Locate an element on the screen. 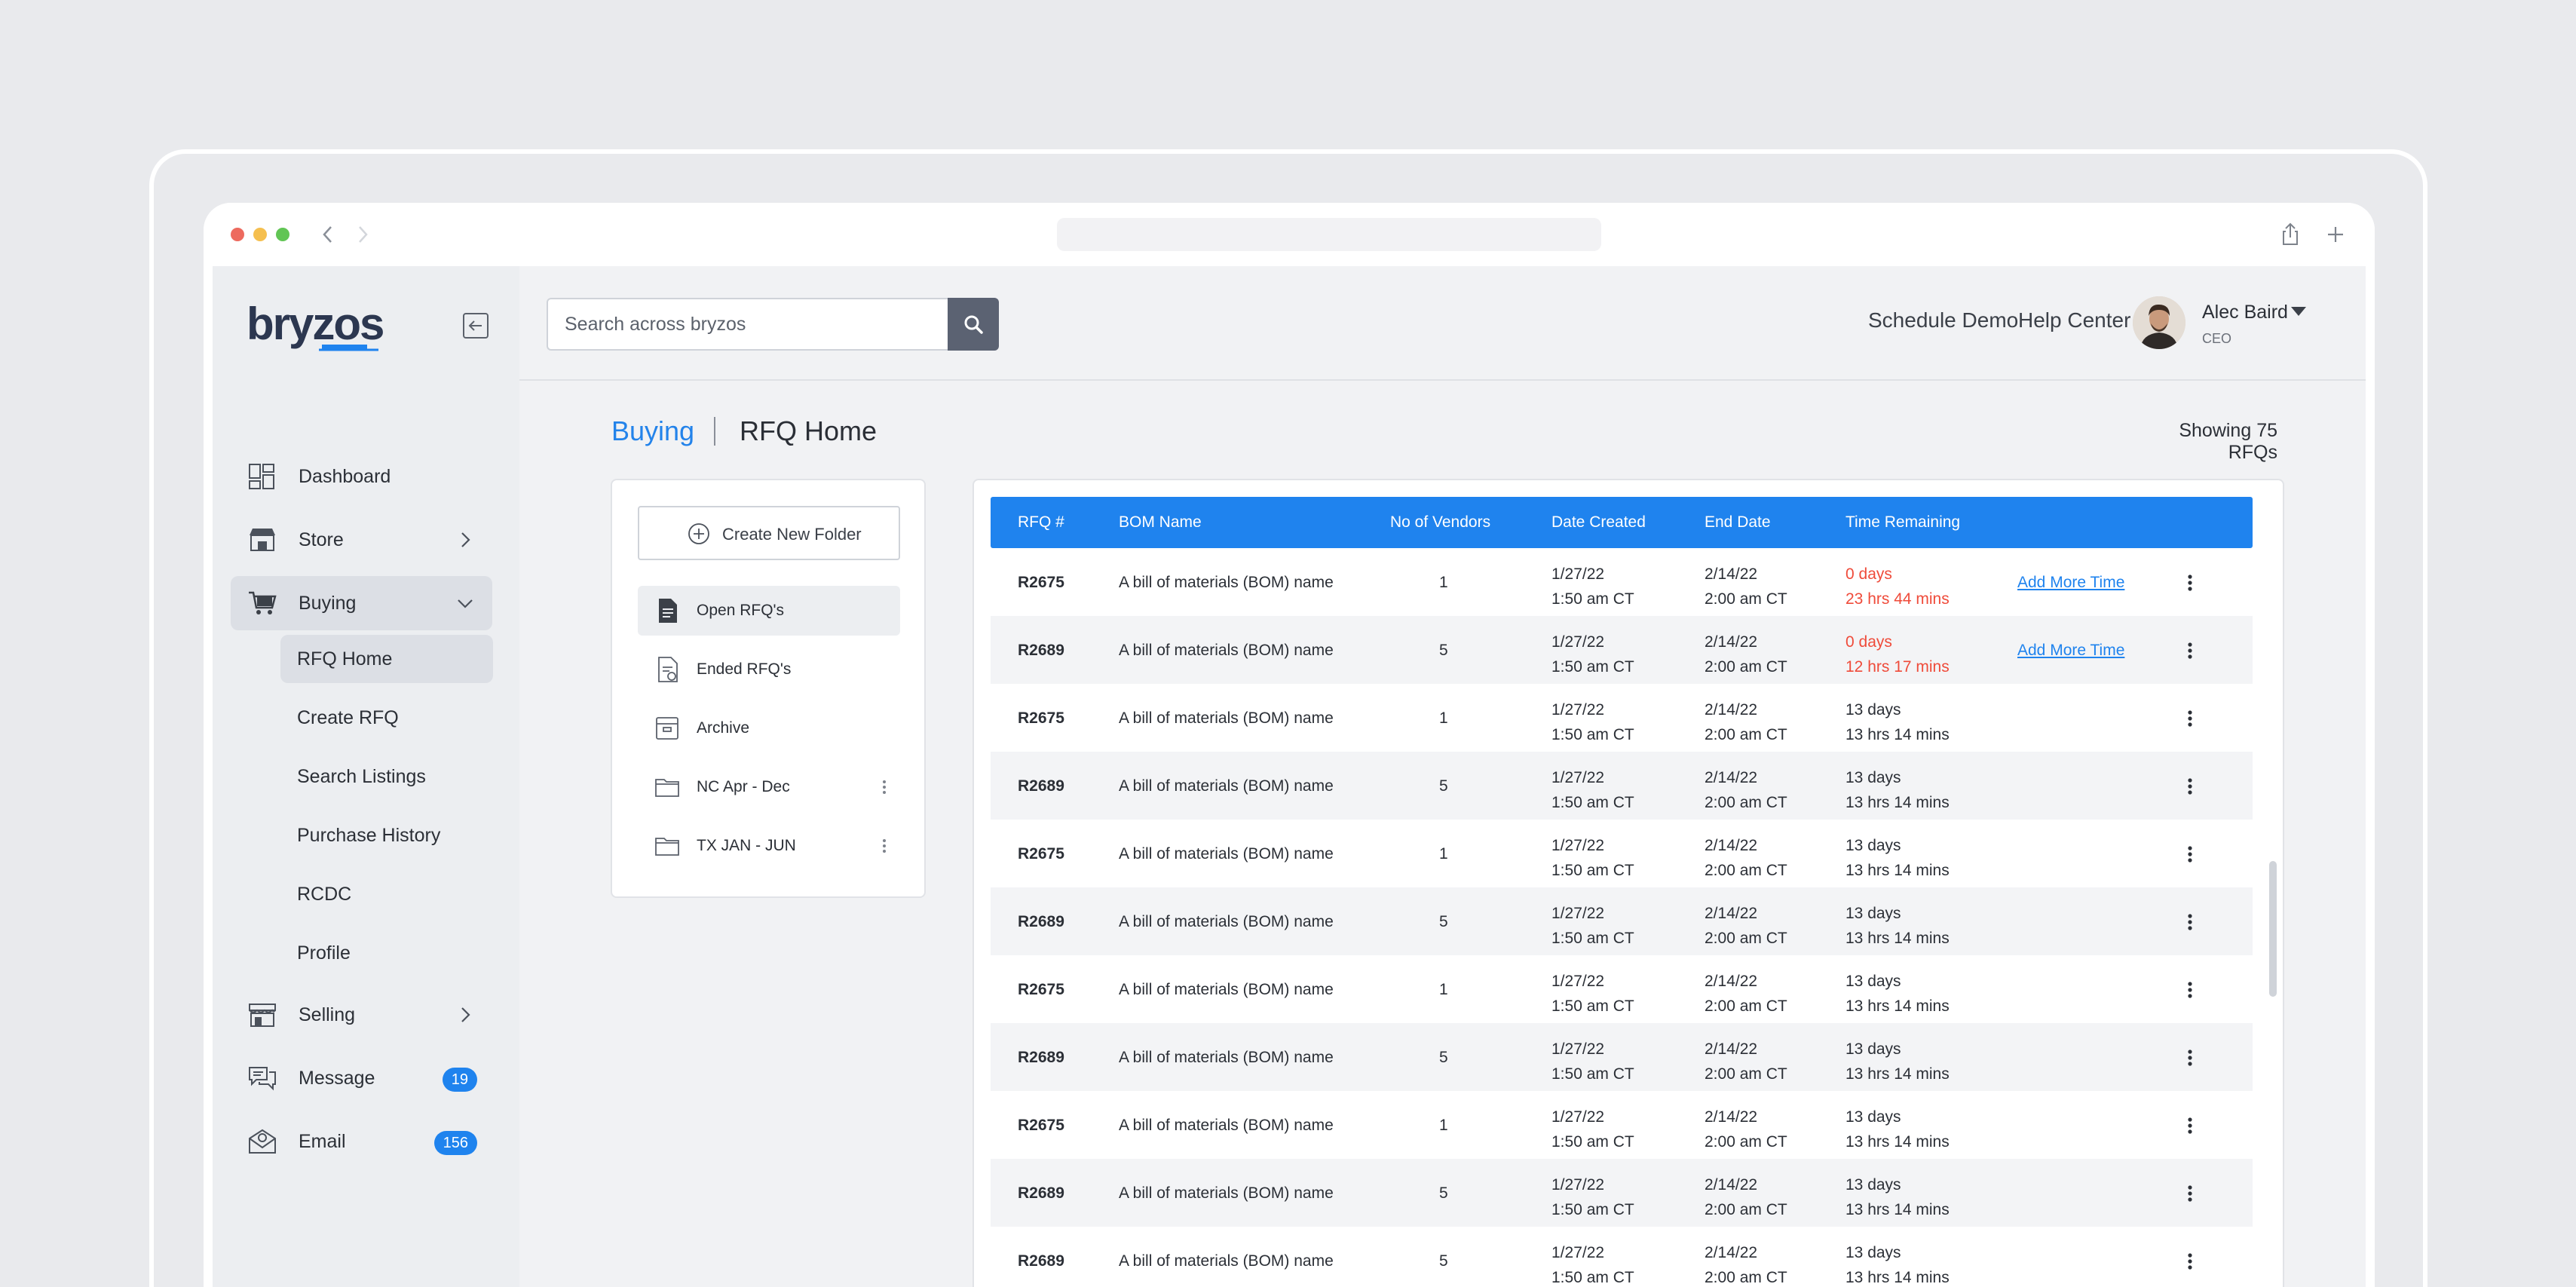 The width and height of the screenshot is (2576, 1287). minimize-window-button is located at coordinates (260, 234).